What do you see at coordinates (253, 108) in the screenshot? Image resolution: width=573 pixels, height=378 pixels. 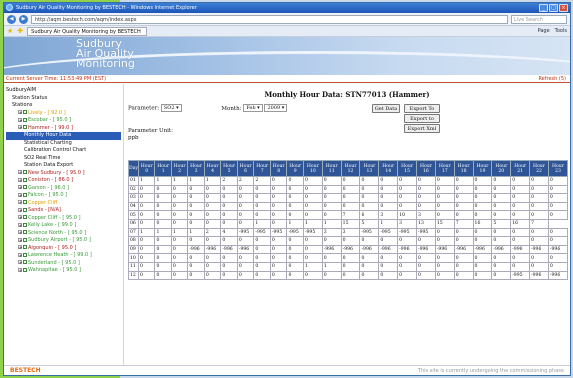 I see `month-select: Feb ▾` at bounding box center [253, 108].